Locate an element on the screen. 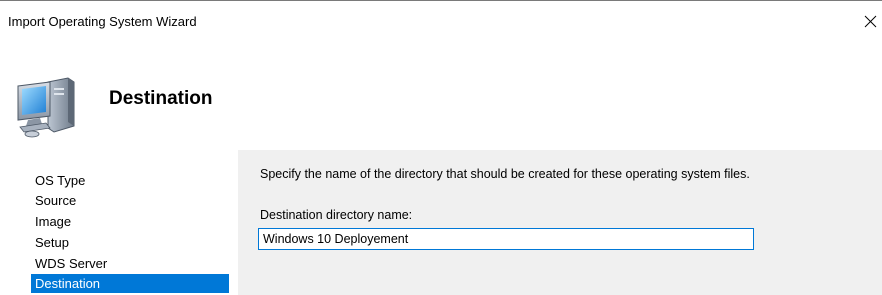 This screenshot has height=295, width=882. window-top-border is located at coordinates (441, 0).